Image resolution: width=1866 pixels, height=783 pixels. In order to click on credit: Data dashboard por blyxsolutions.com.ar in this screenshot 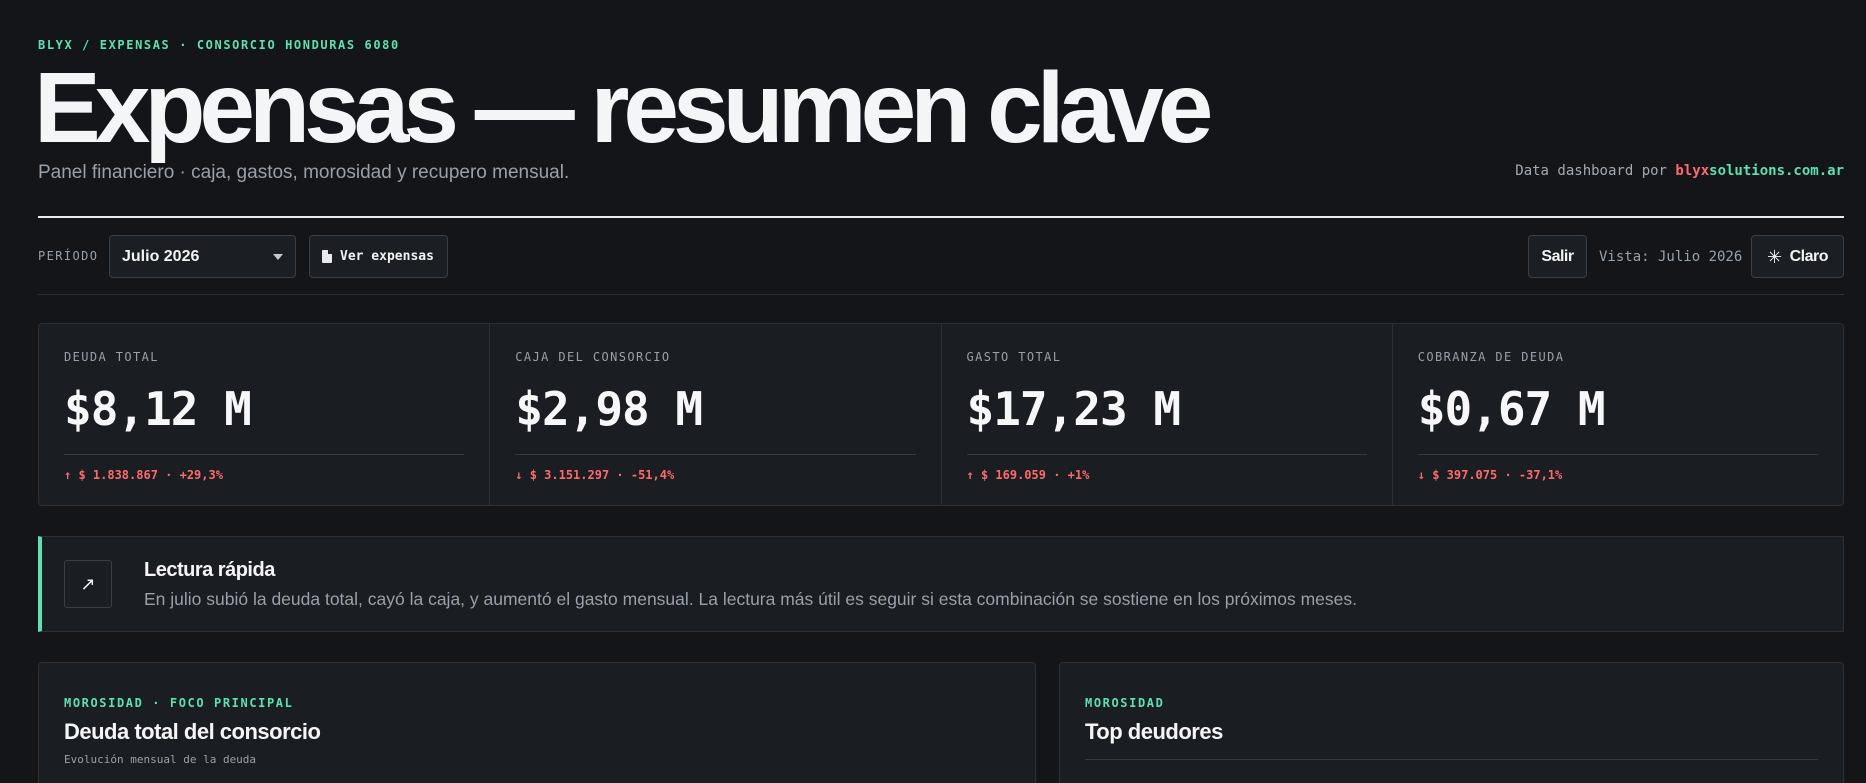, I will do `click(1679, 171)`.